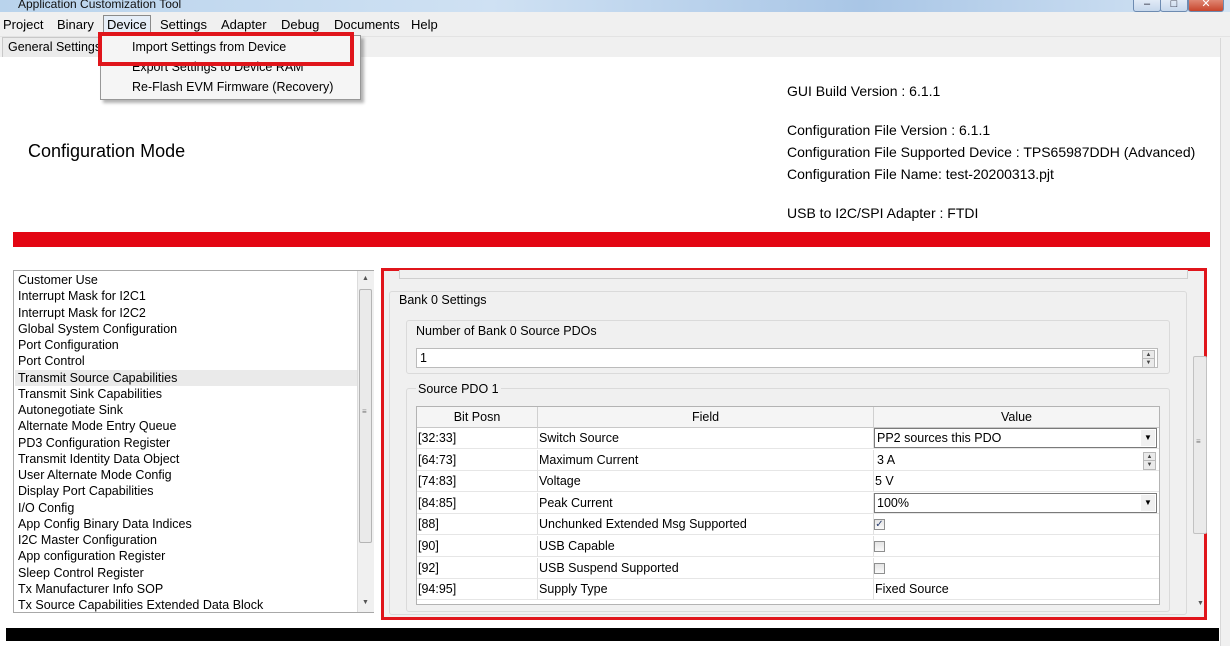  What do you see at coordinates (706, 546) in the screenshot?
I see `cell-field: USB Capable` at bounding box center [706, 546].